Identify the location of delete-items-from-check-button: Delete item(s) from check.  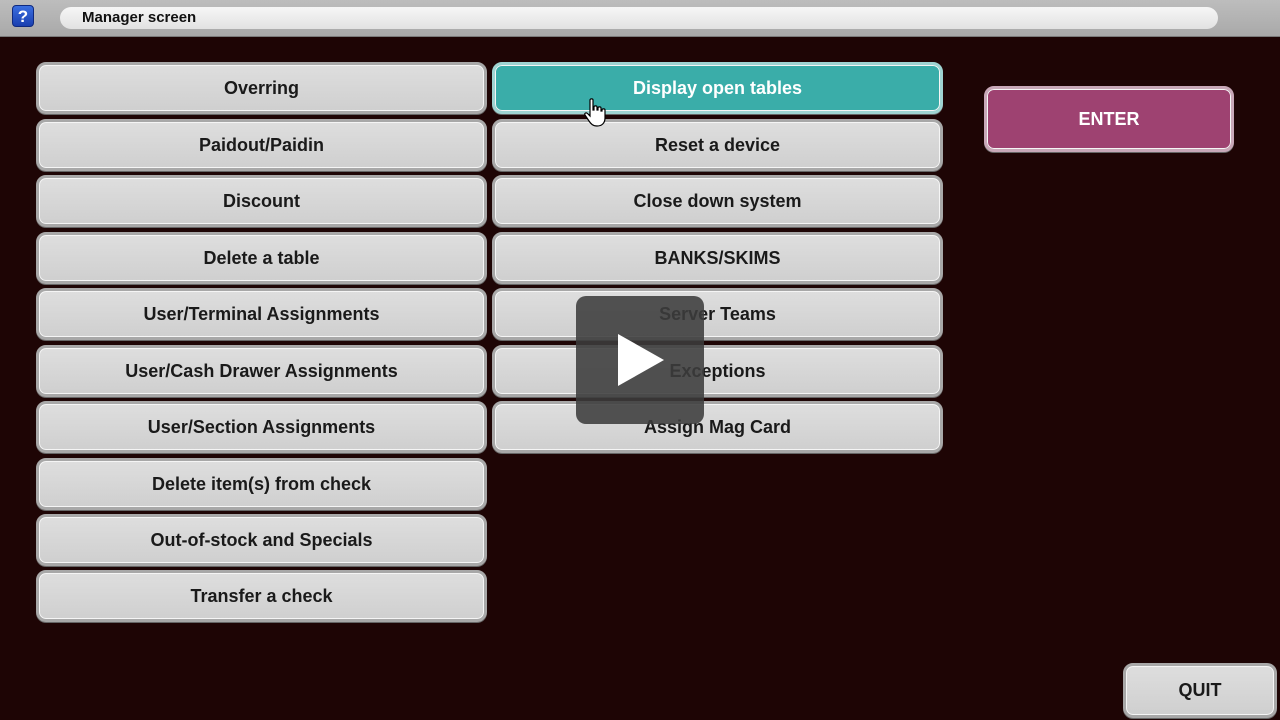
(261, 484).